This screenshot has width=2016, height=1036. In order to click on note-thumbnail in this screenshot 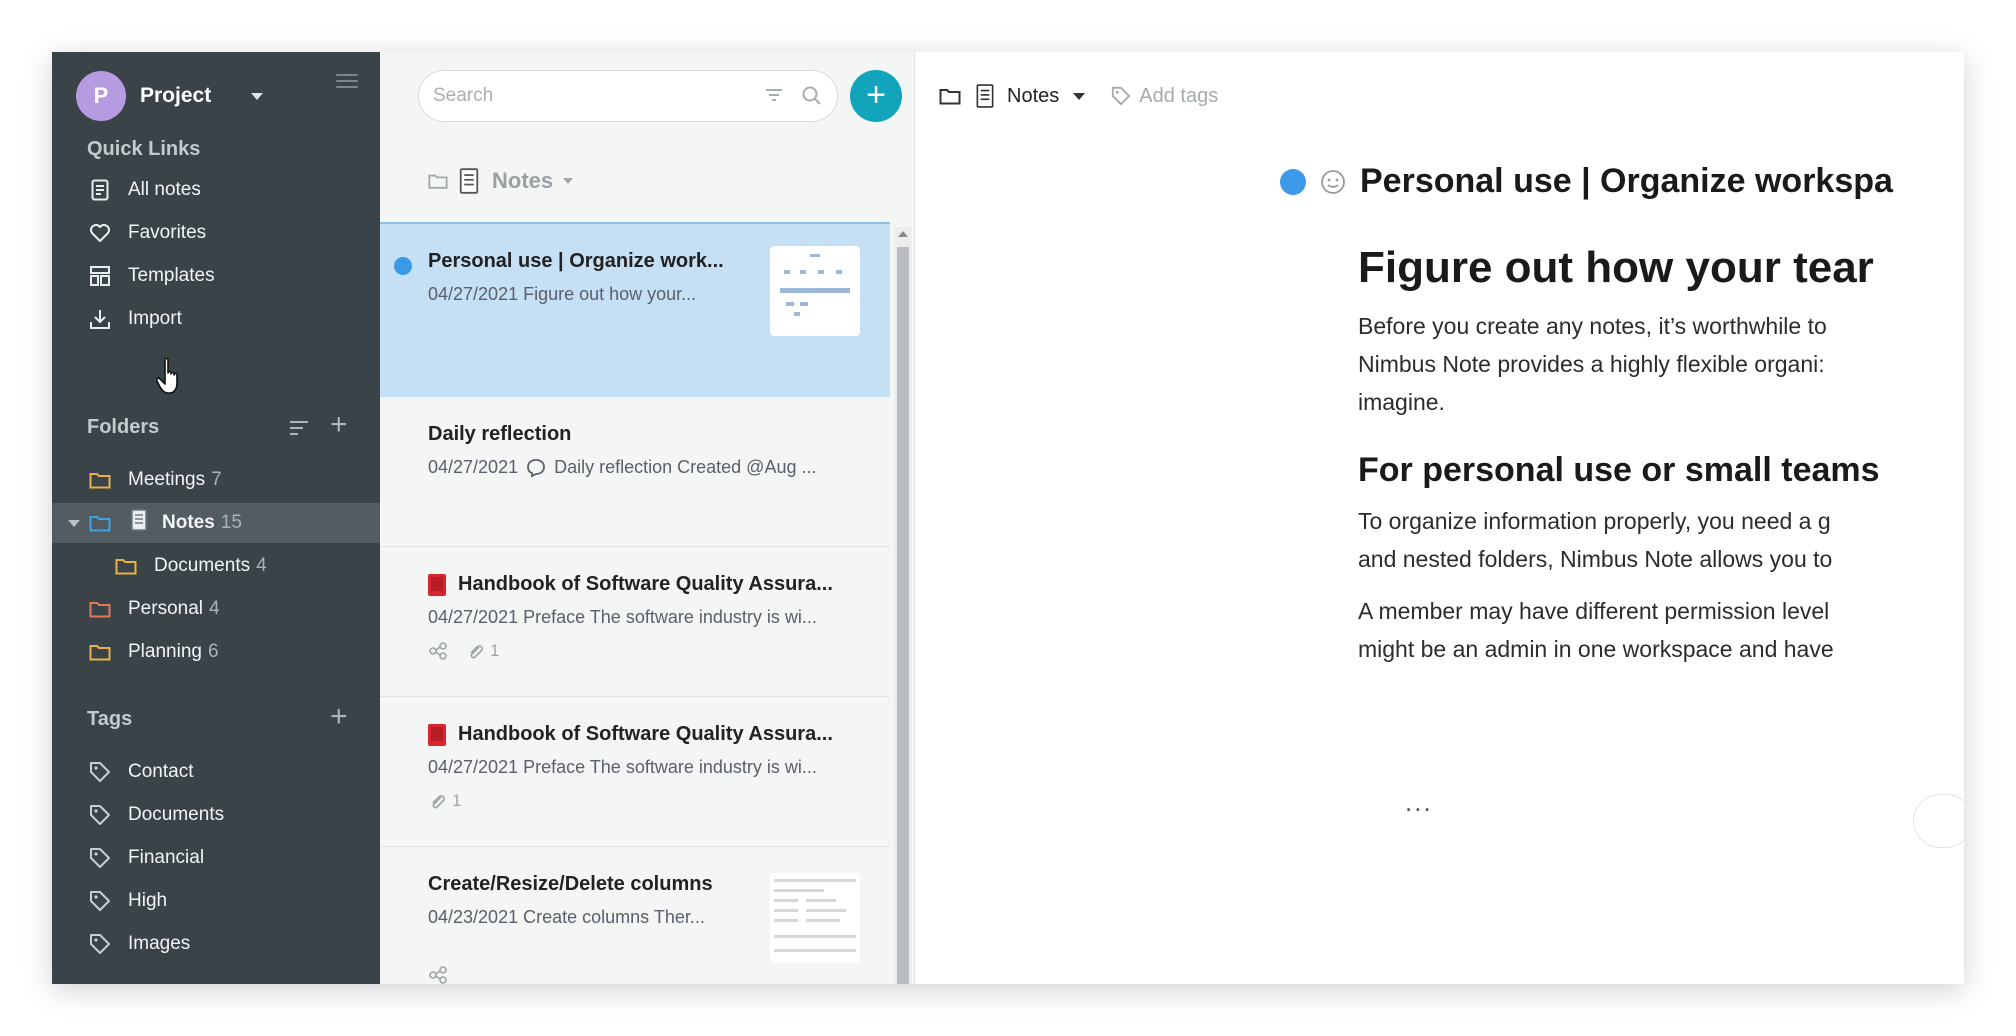, I will do `click(815, 918)`.